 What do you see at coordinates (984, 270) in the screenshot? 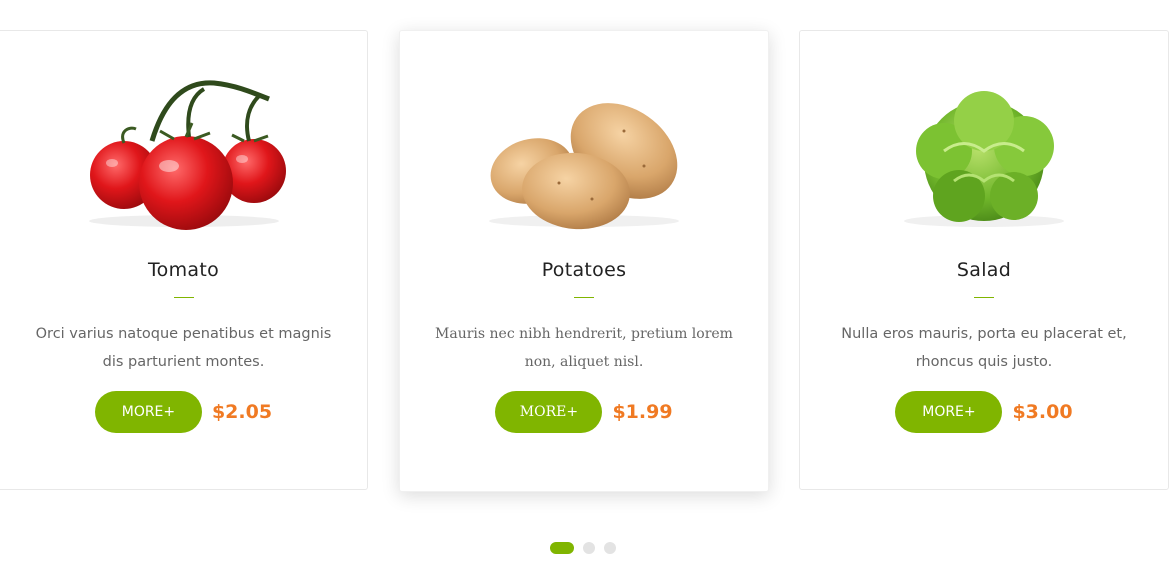
I see `product-name: Salad` at bounding box center [984, 270].